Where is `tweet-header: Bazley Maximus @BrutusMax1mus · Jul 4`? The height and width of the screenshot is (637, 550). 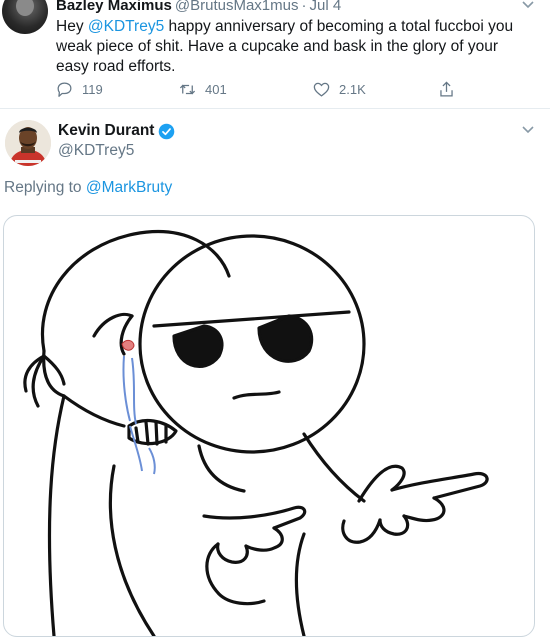 tweet-header: Bazley Maximus @BrutusMax1mus · Jul 4 is located at coordinates (198, 7).